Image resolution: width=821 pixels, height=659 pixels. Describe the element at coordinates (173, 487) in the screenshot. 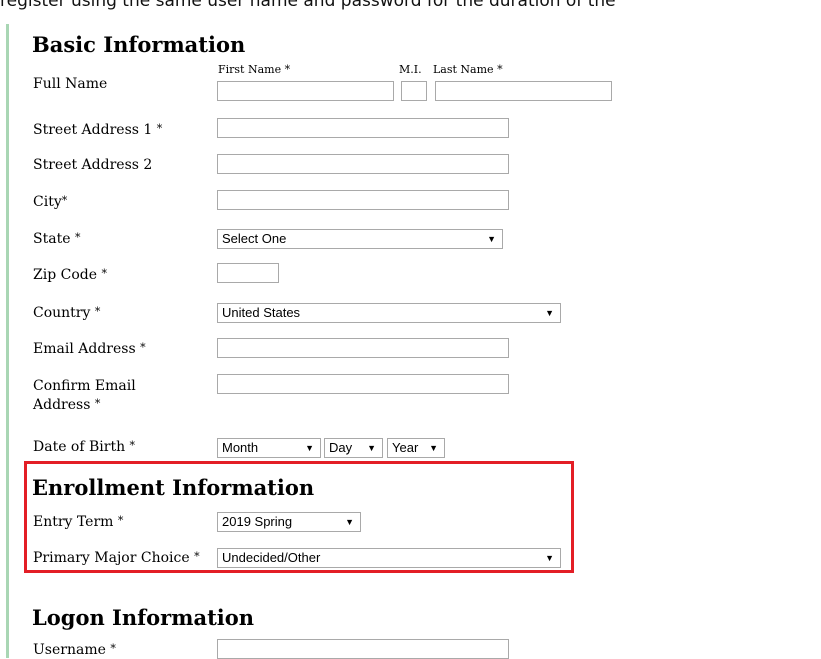

I see `section-title-enrollment: Enrollment Information` at that location.